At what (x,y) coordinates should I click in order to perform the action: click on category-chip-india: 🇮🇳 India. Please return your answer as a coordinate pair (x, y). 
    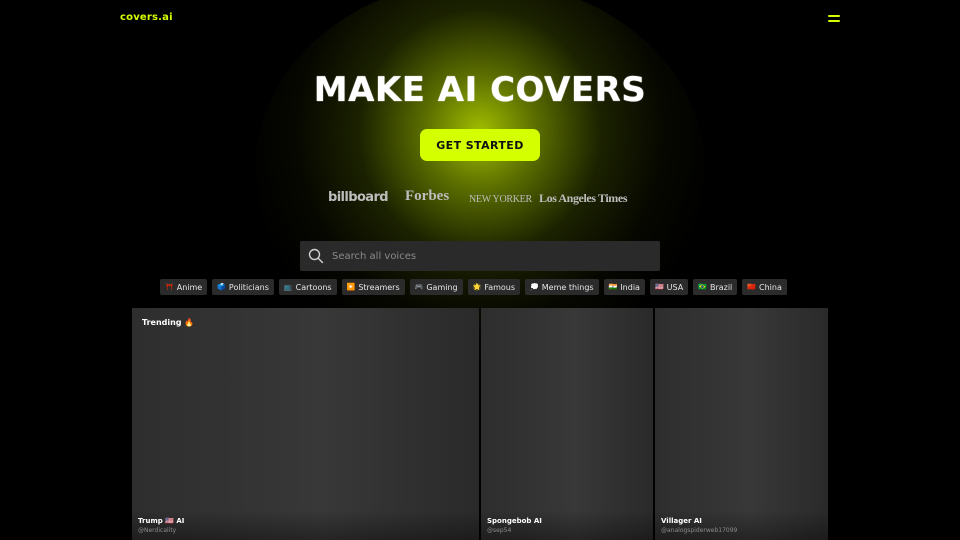
    Looking at the image, I should click on (624, 287).